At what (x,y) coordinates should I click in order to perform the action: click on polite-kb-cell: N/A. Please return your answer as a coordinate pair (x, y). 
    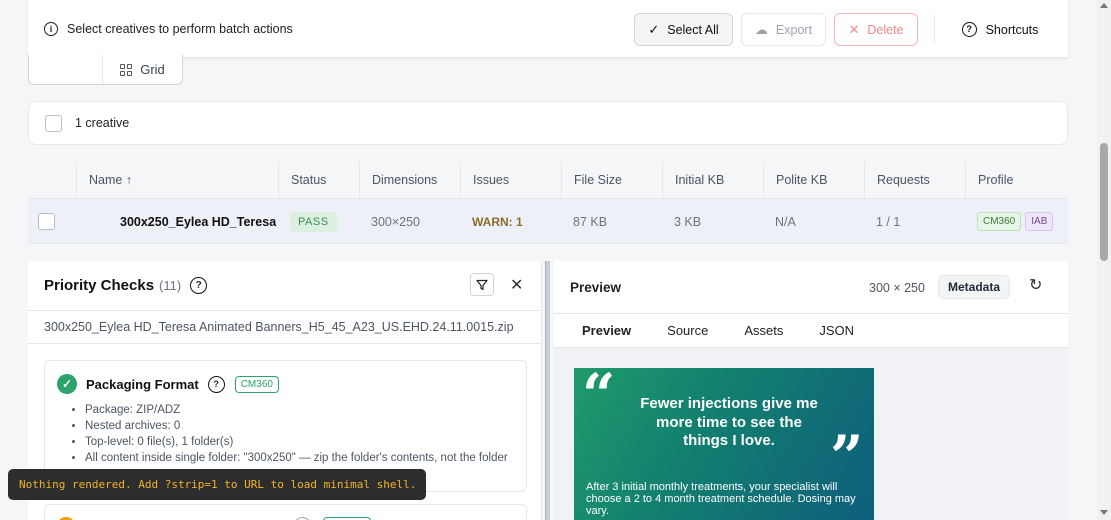
    Looking at the image, I should click on (785, 221).